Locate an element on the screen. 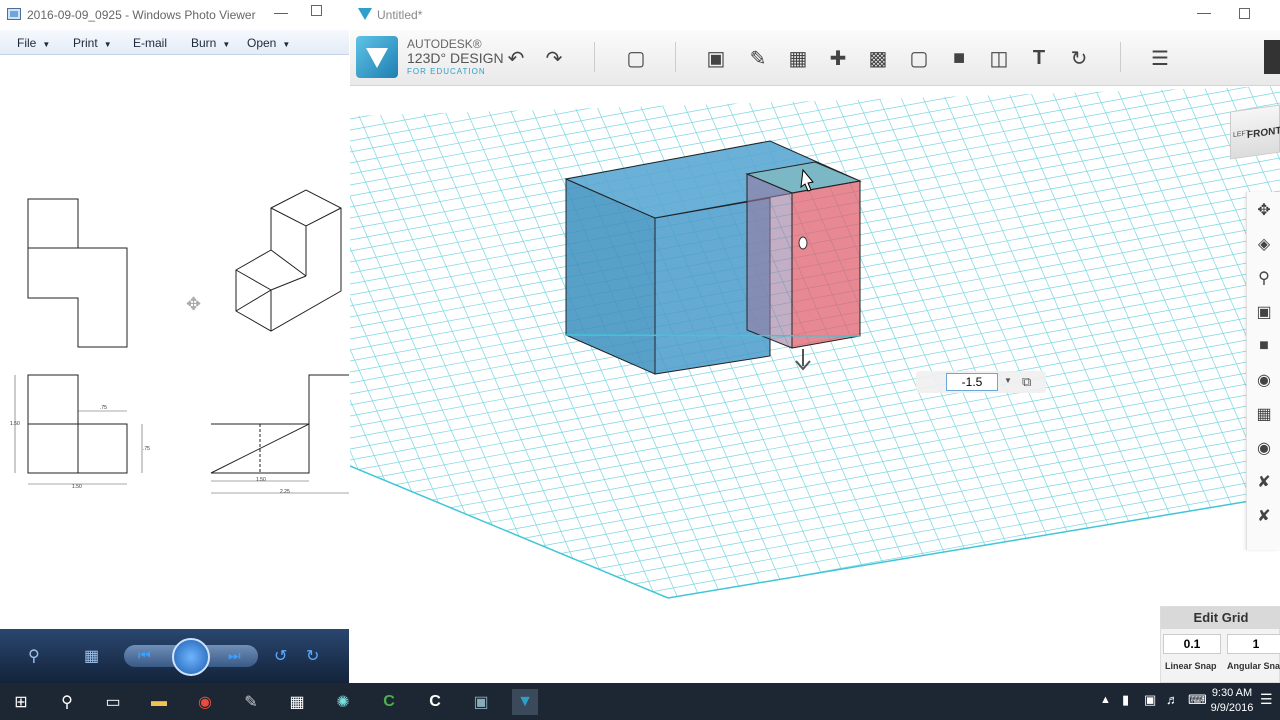 The width and height of the screenshot is (1280, 720). view-cube-front: FRONT is located at coordinates (1263, 133).